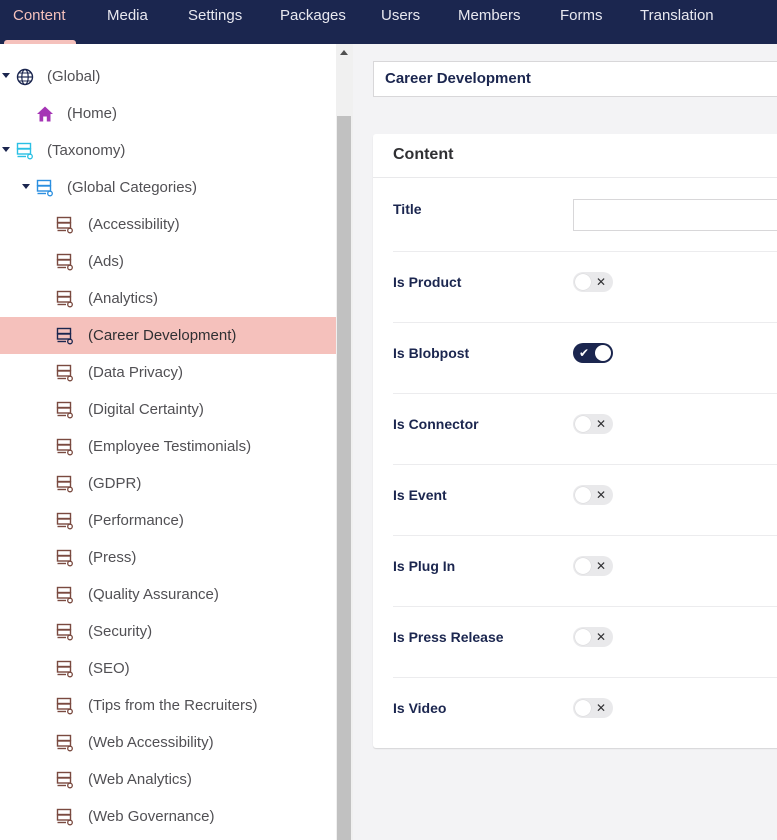 The height and width of the screenshot is (840, 777). What do you see at coordinates (593, 353) in the screenshot?
I see `is-blobpost-toggle: ✔` at bounding box center [593, 353].